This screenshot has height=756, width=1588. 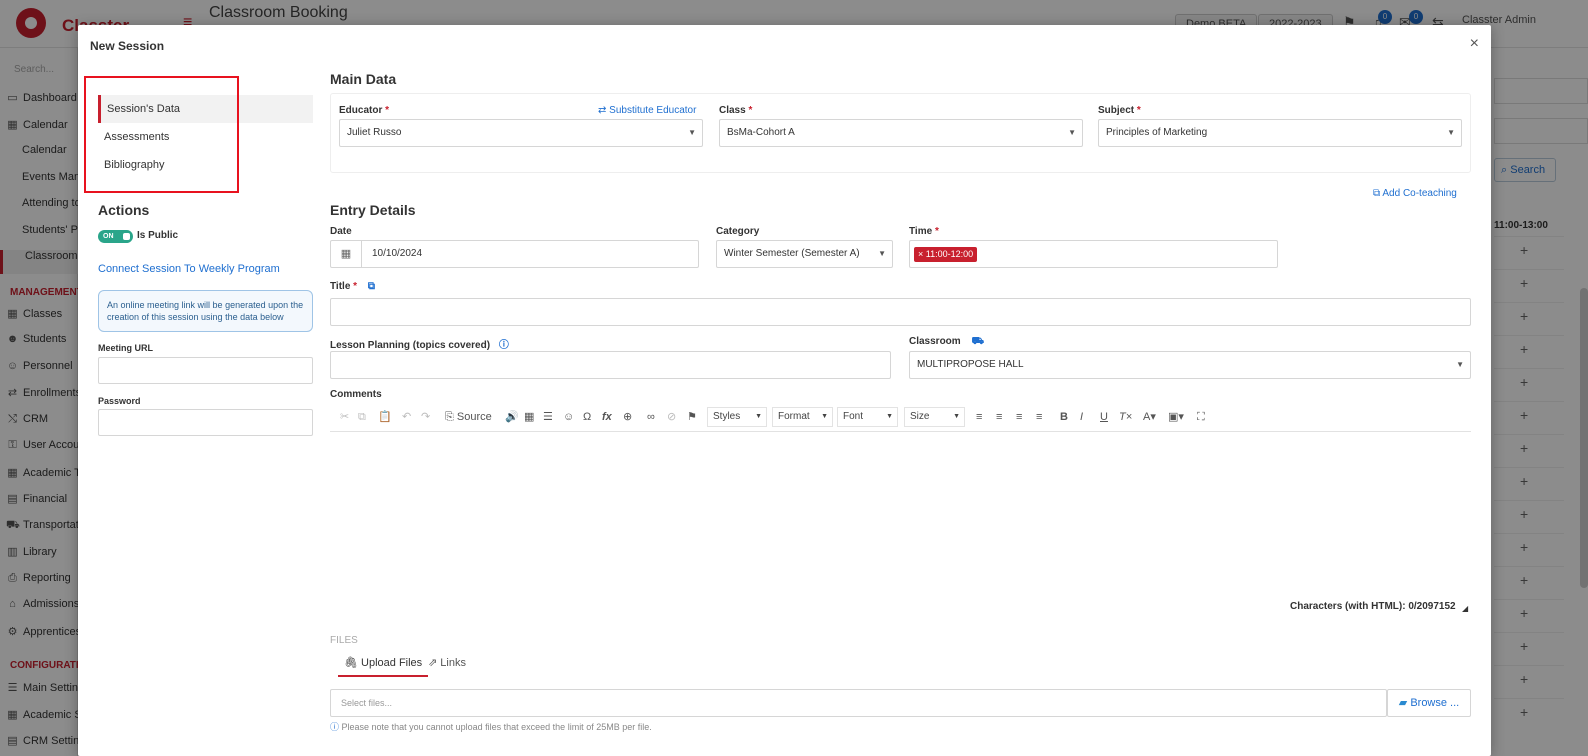 What do you see at coordinates (127, 46) in the screenshot?
I see `modal-title: New Session` at bounding box center [127, 46].